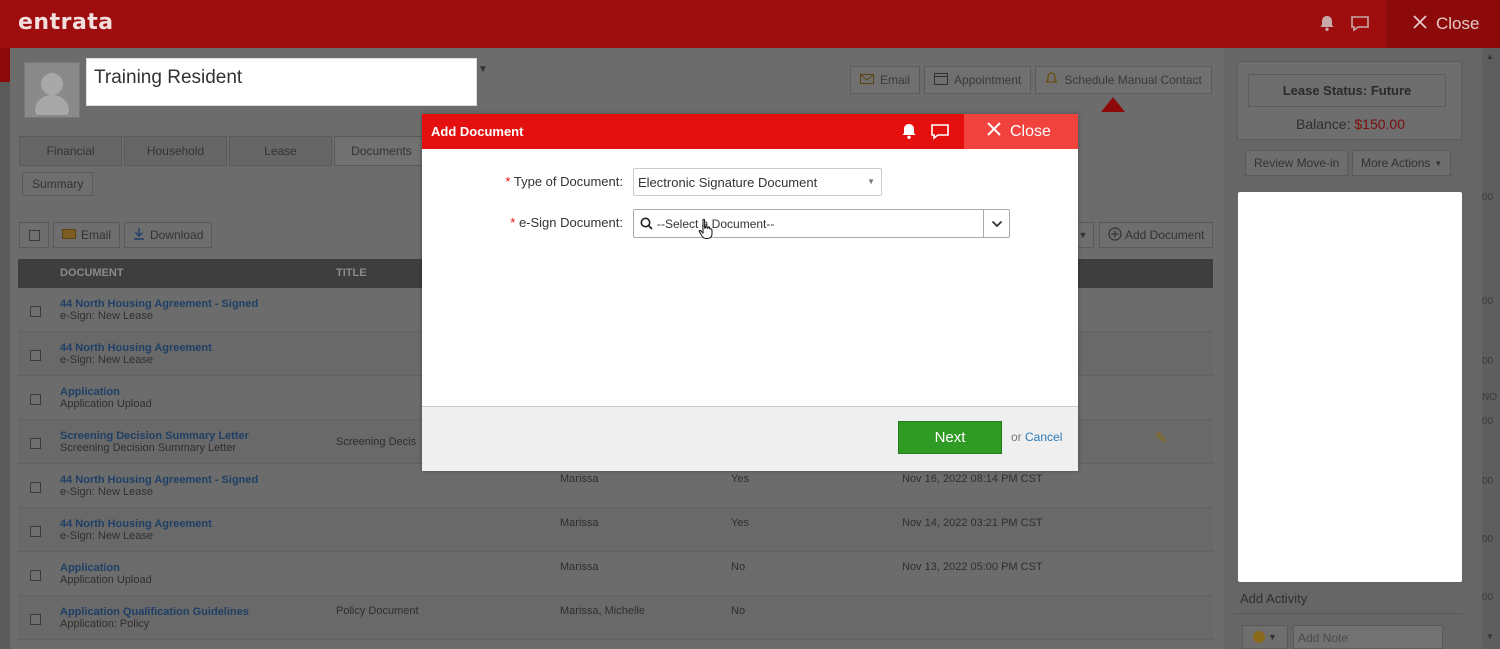 The height and width of the screenshot is (649, 1500). What do you see at coordinates (972, 479) in the screenshot?
I see `date-cell: Nov 16, 2022 08:14 PM CST` at bounding box center [972, 479].